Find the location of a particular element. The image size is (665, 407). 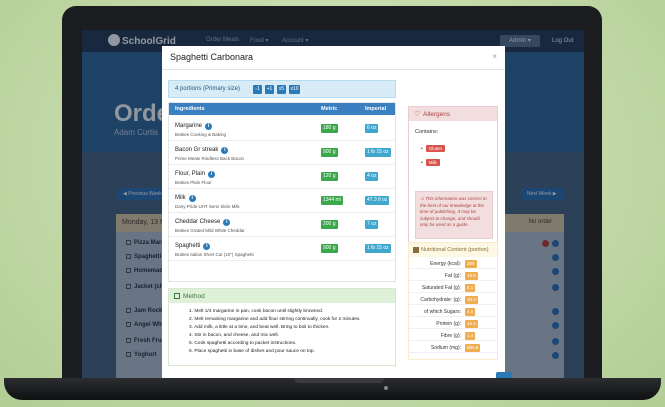

ingredient-brand: Dairy Pride UHT Semi Skim Milk is located at coordinates (207, 206).